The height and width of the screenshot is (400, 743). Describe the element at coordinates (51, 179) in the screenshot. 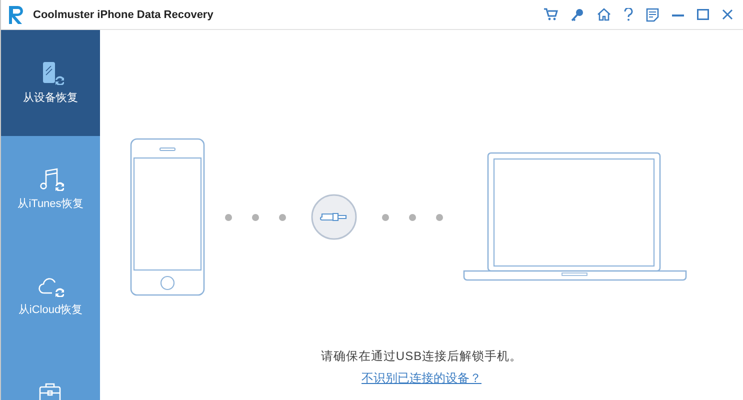

I see `music-sync-icon` at that location.